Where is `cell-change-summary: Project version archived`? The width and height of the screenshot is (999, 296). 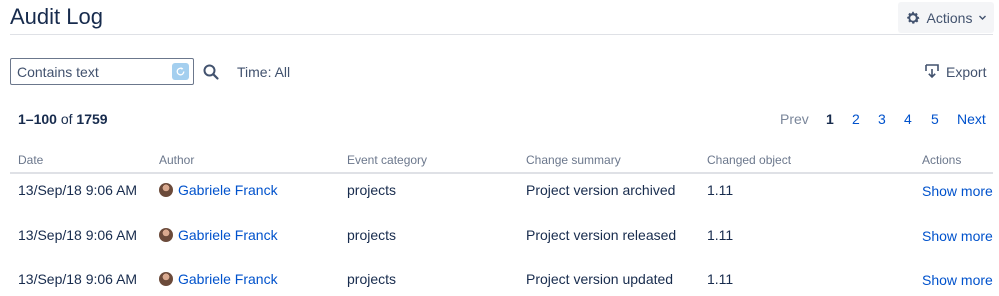 cell-change-summary: Project version archived is located at coordinates (601, 190).